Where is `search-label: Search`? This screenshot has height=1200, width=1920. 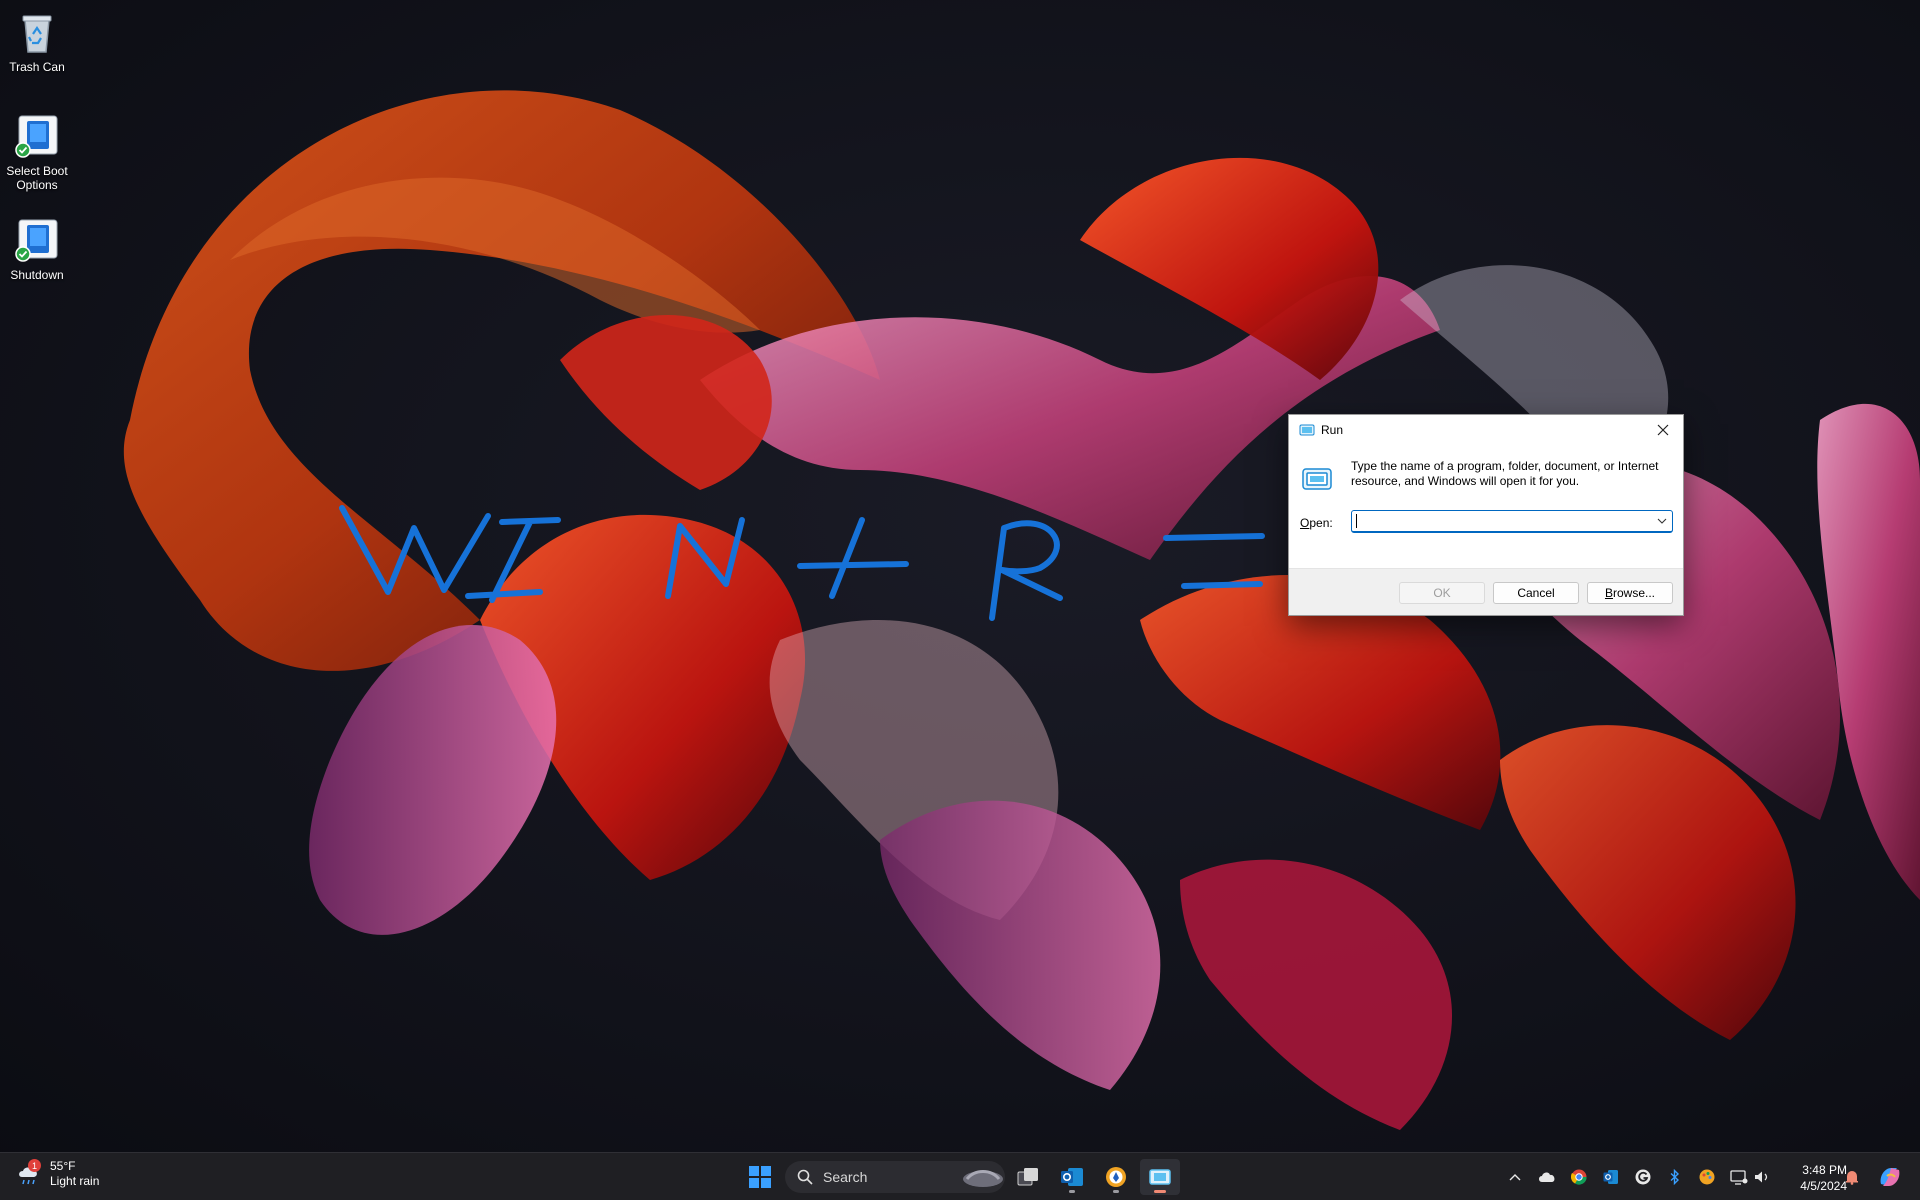
search-label: Search is located at coordinates (845, 1177).